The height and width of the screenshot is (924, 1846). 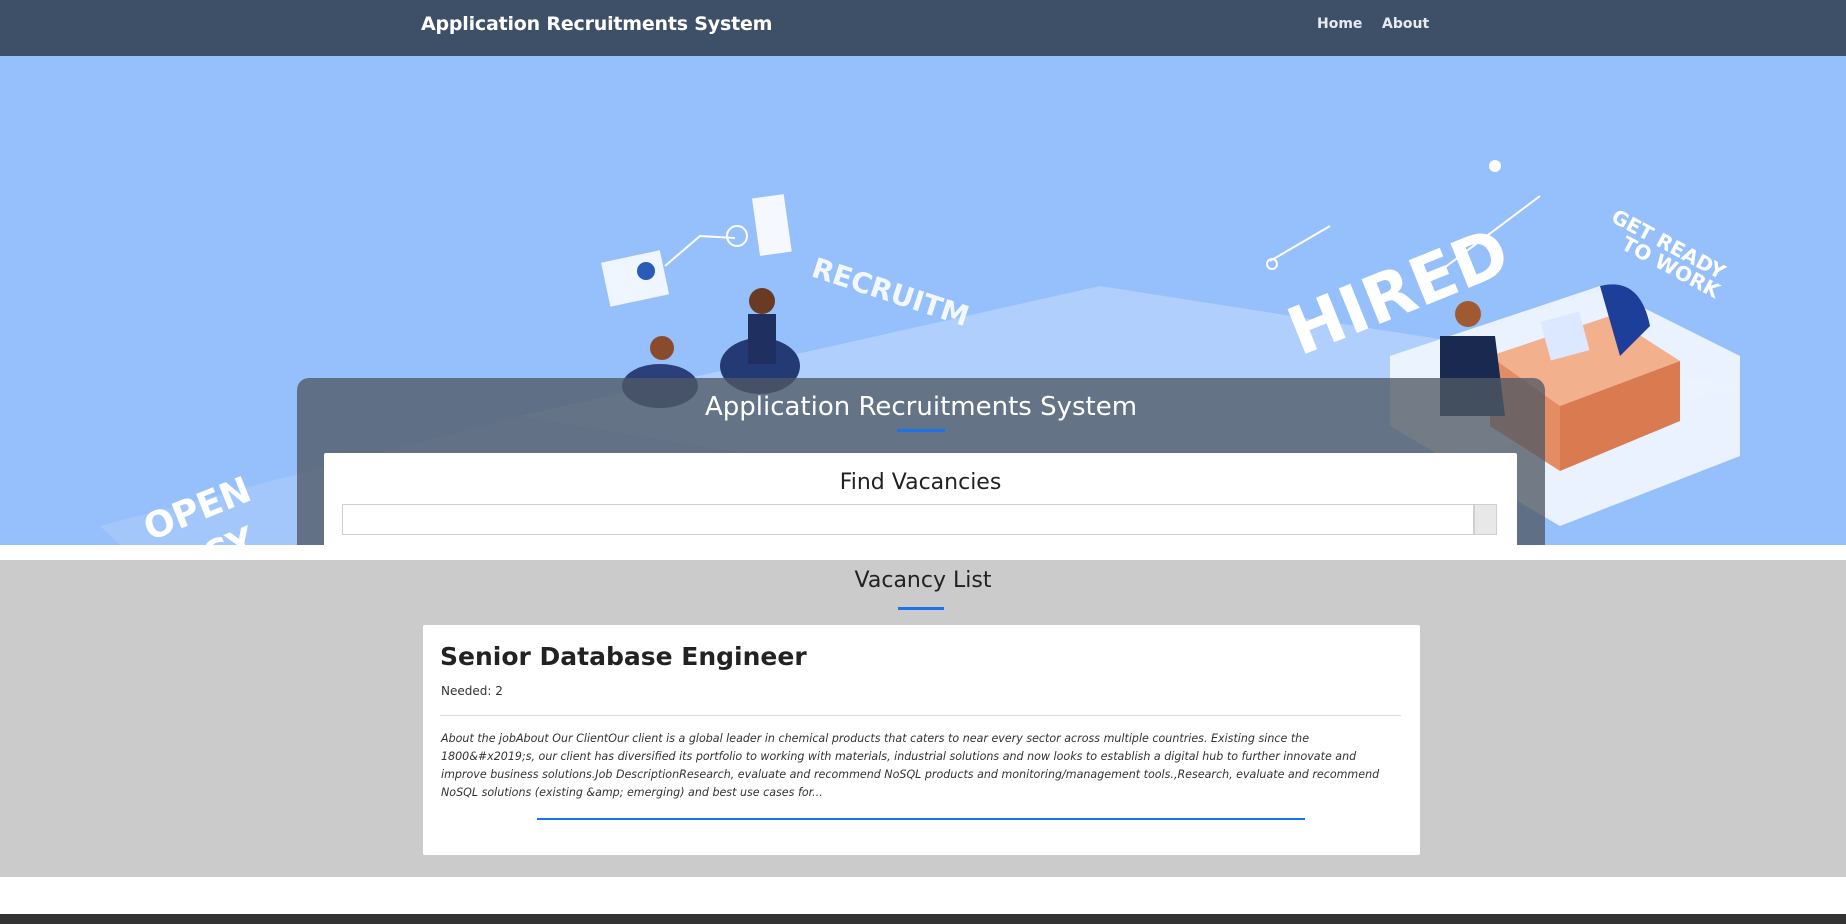 I want to click on card-divider, so click(x=920, y=715).